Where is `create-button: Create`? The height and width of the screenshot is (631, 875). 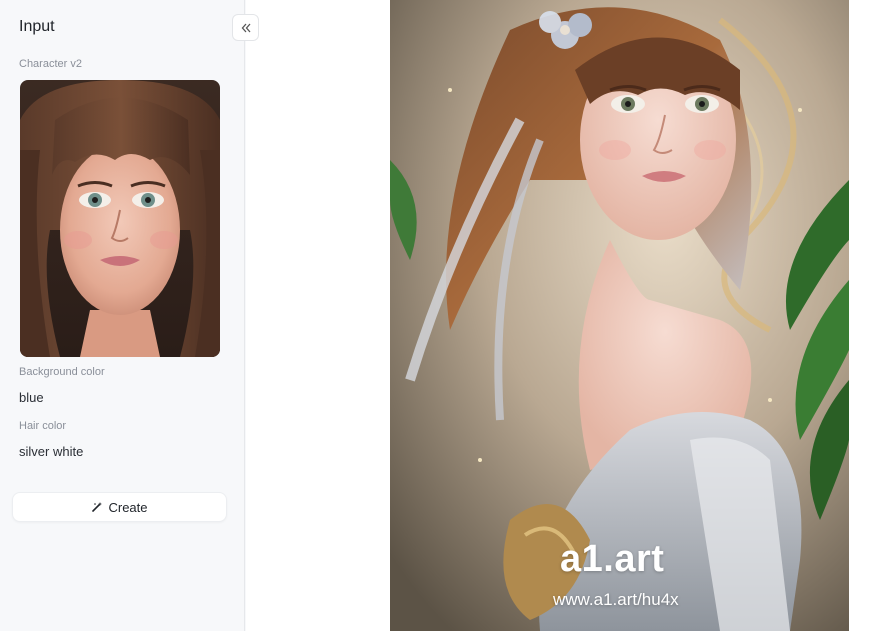
create-button: Create is located at coordinates (119, 507).